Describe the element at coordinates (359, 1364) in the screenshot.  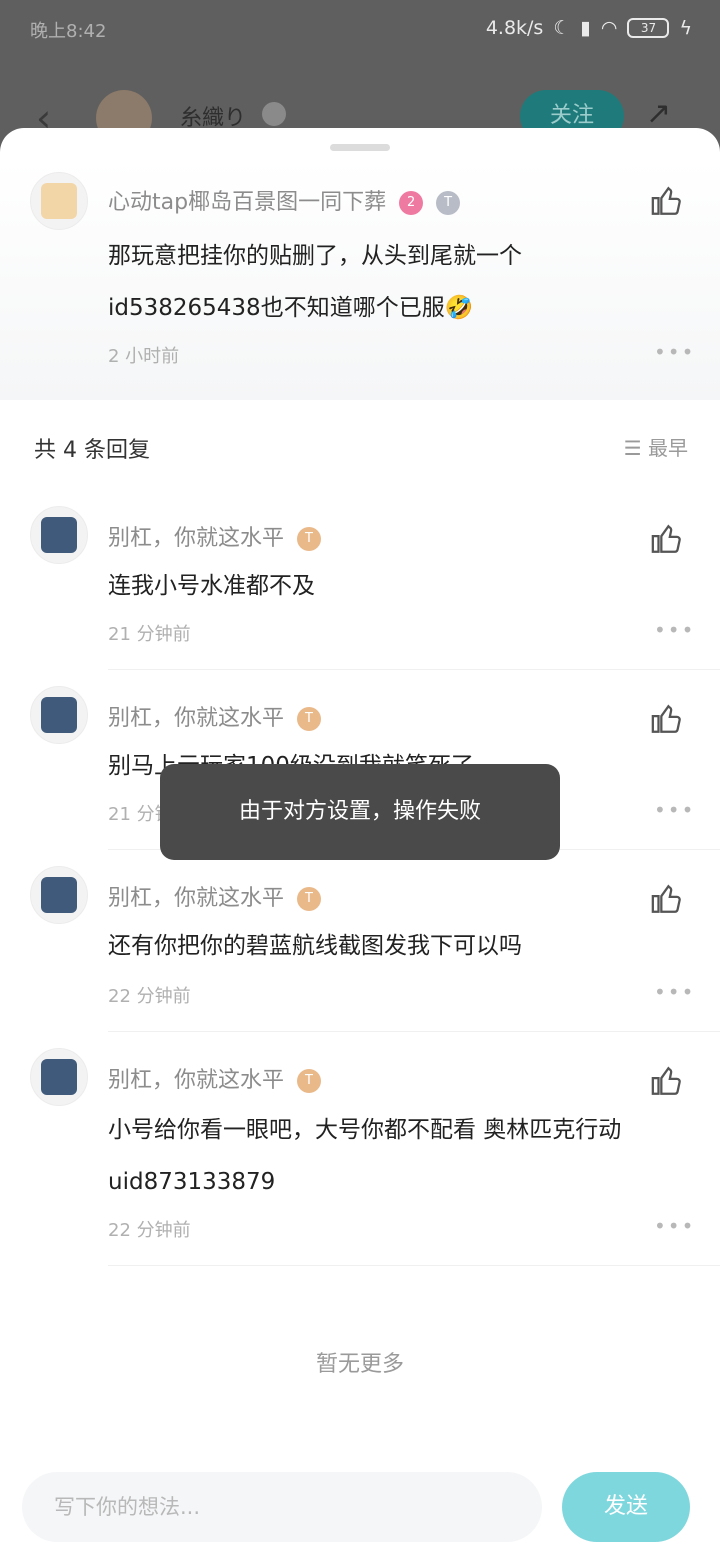
I see `no-more-label: 暂无更多` at that location.